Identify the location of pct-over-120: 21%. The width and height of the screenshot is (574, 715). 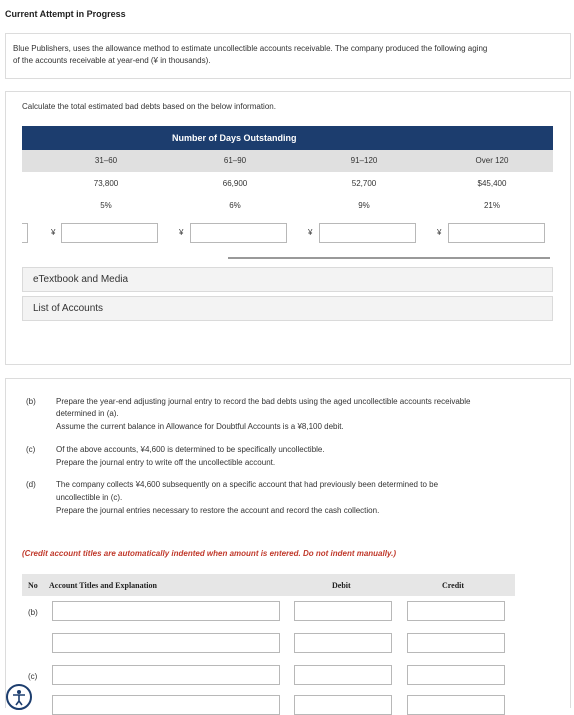
(491, 205).